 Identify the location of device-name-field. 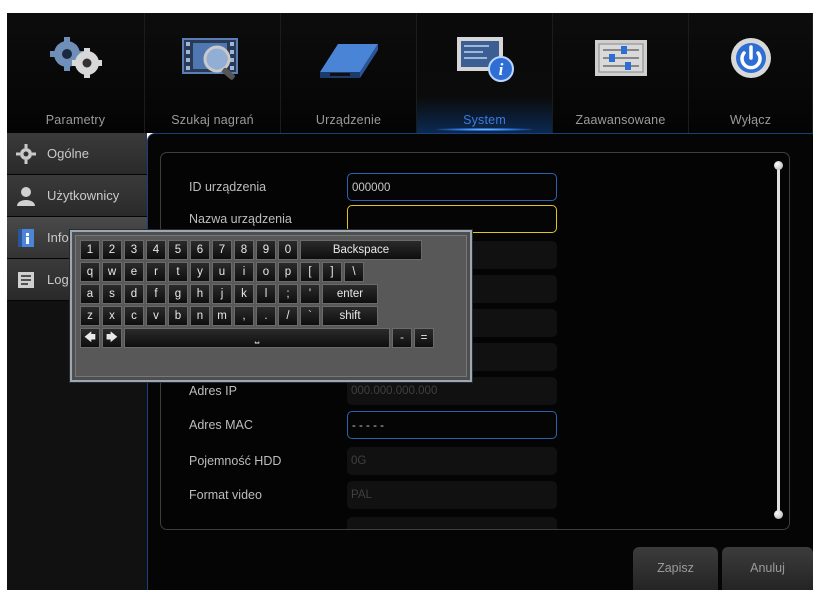
(452, 219).